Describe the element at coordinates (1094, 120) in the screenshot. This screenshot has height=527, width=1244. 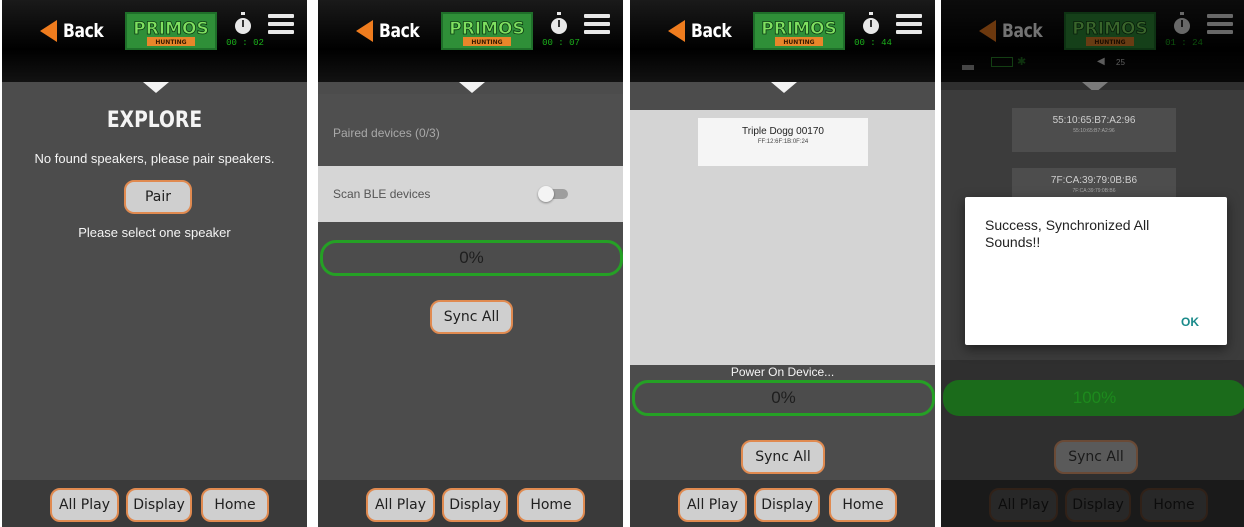
I see `device-mac: 55:10:65:B7:A2:96` at that location.